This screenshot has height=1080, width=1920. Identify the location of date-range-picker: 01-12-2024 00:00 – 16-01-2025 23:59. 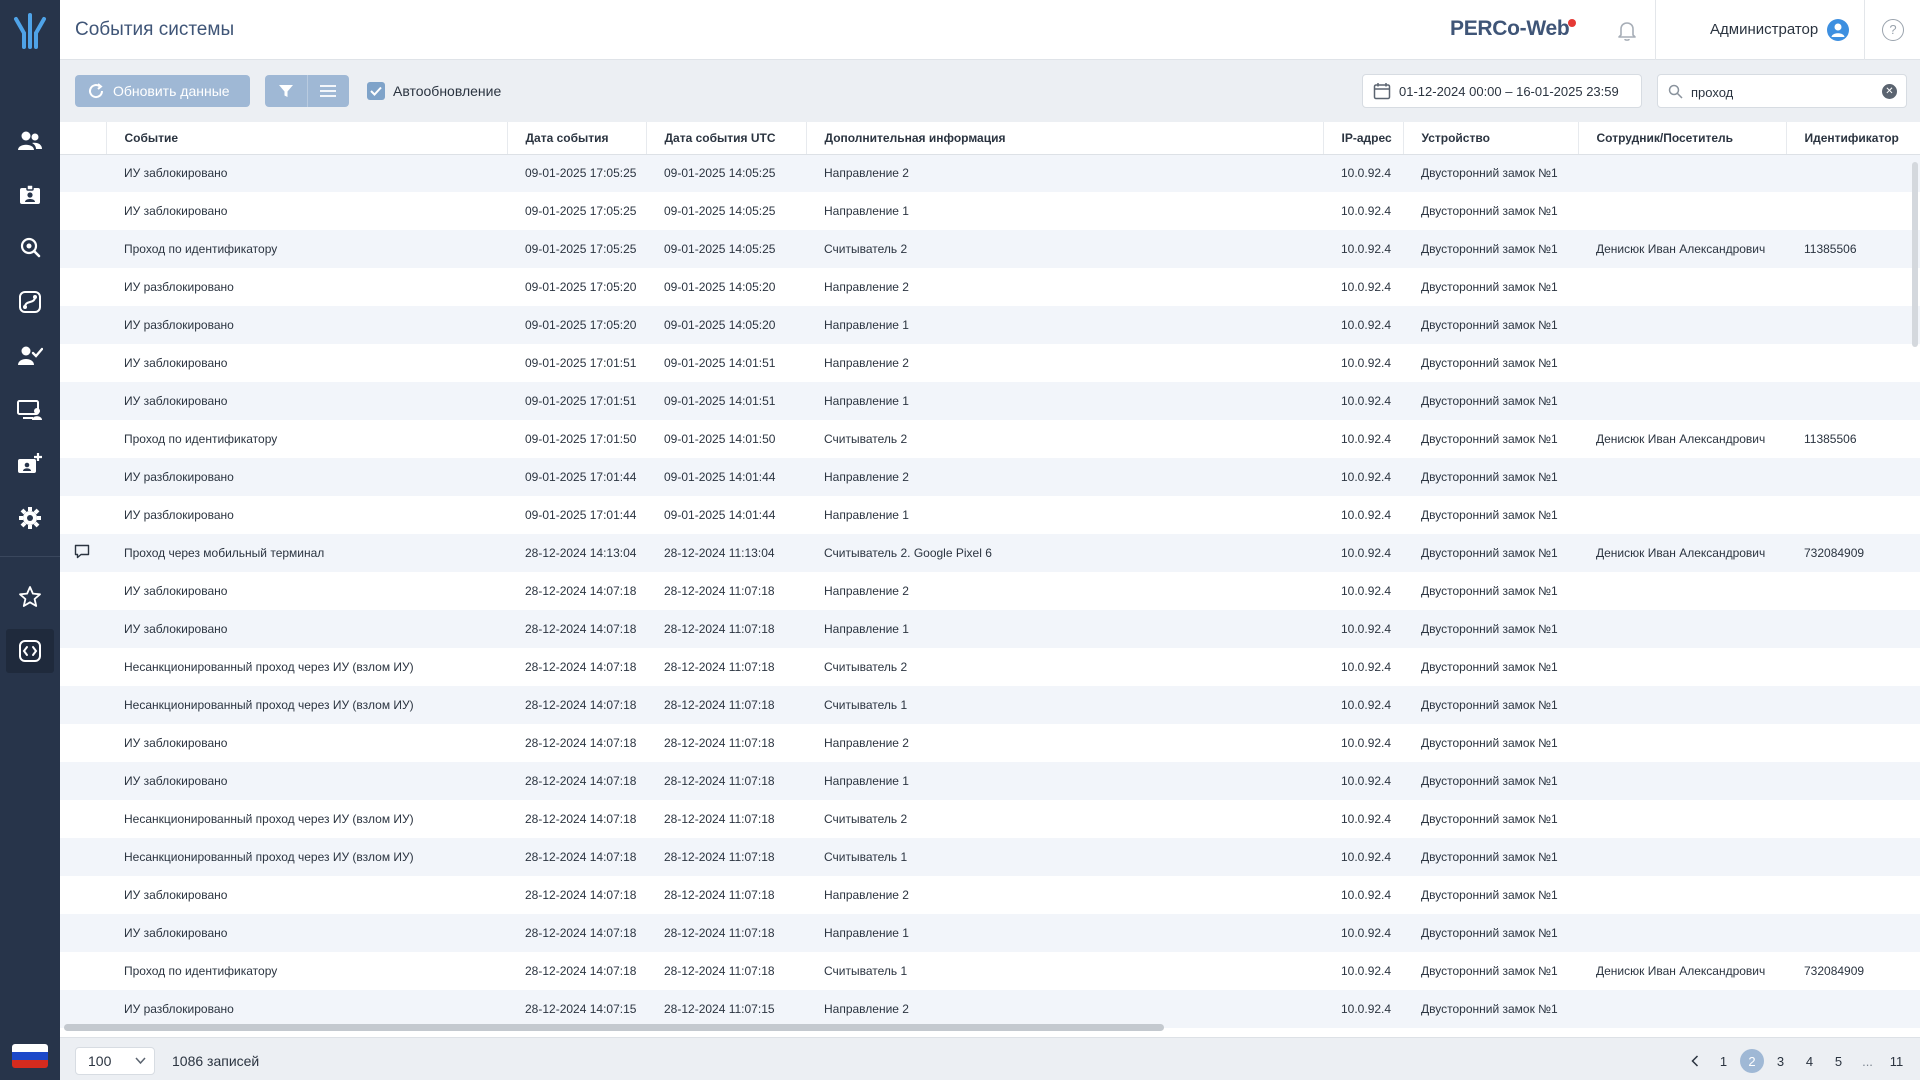
(1502, 91).